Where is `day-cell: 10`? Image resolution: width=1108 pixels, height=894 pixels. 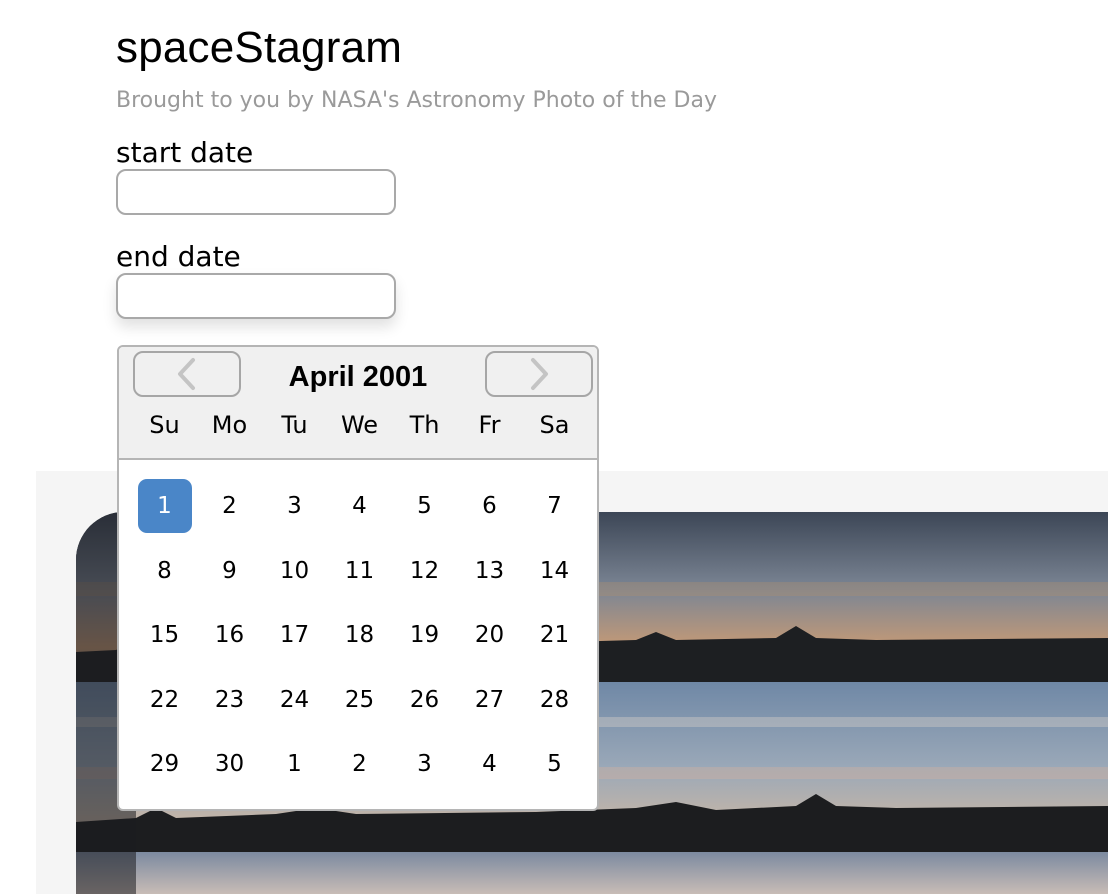 day-cell: 10 is located at coordinates (295, 571).